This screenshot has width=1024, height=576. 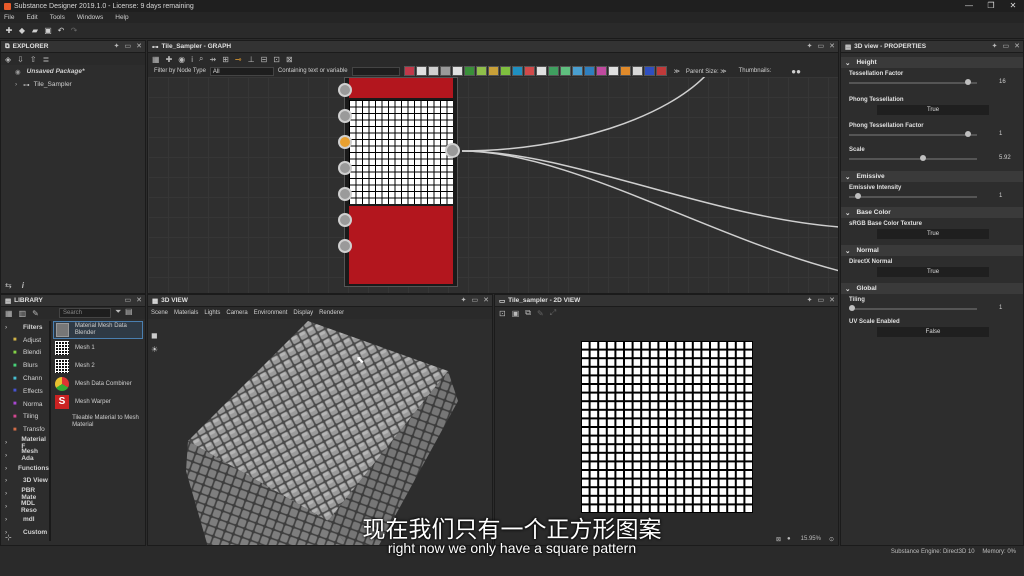 What do you see at coordinates (933, 110) in the screenshot?
I see `phong-tessellation-toggle: True` at bounding box center [933, 110].